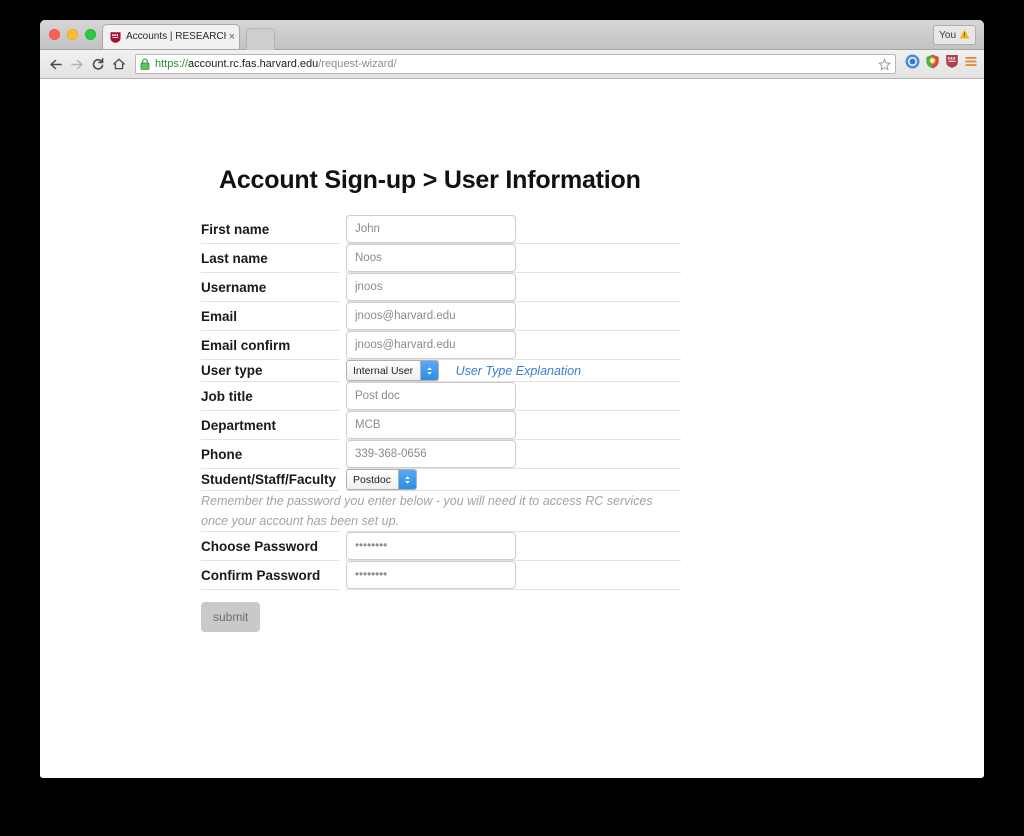 This screenshot has height=836, width=1024. What do you see at coordinates (357, 63) in the screenshot?
I see `url-path: /request-wizard/` at bounding box center [357, 63].